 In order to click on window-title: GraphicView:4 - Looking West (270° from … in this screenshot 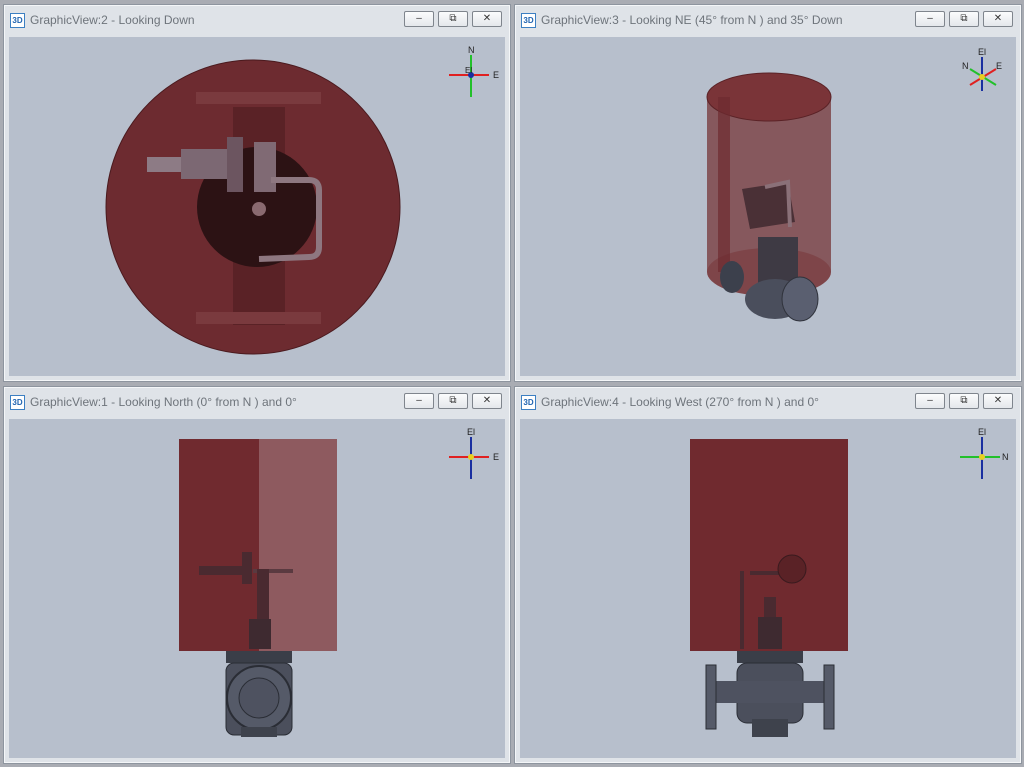, I will do `click(680, 402)`.